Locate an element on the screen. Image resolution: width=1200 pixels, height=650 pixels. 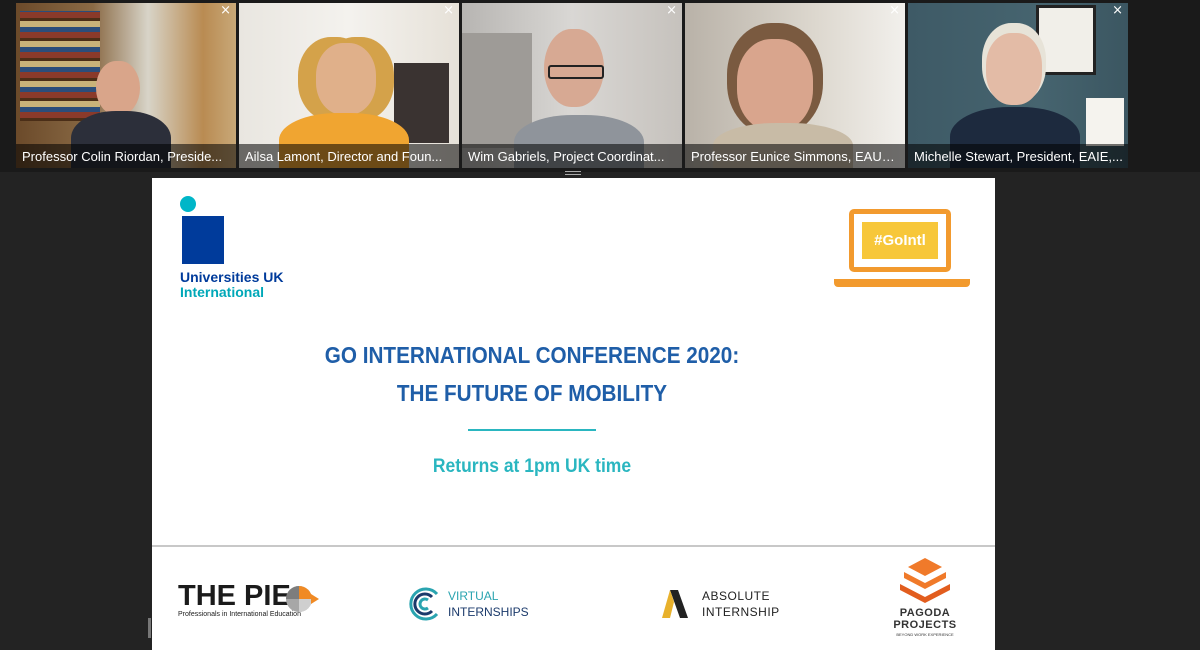
laptop-screen: #GoIntl is located at coordinates (900, 240).